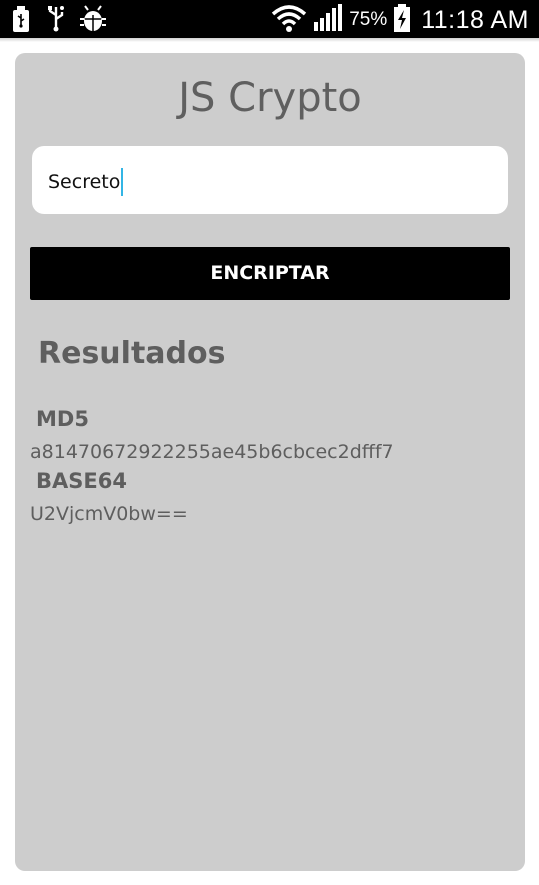  I want to click on status-bar-shadow, so click(269, 40).